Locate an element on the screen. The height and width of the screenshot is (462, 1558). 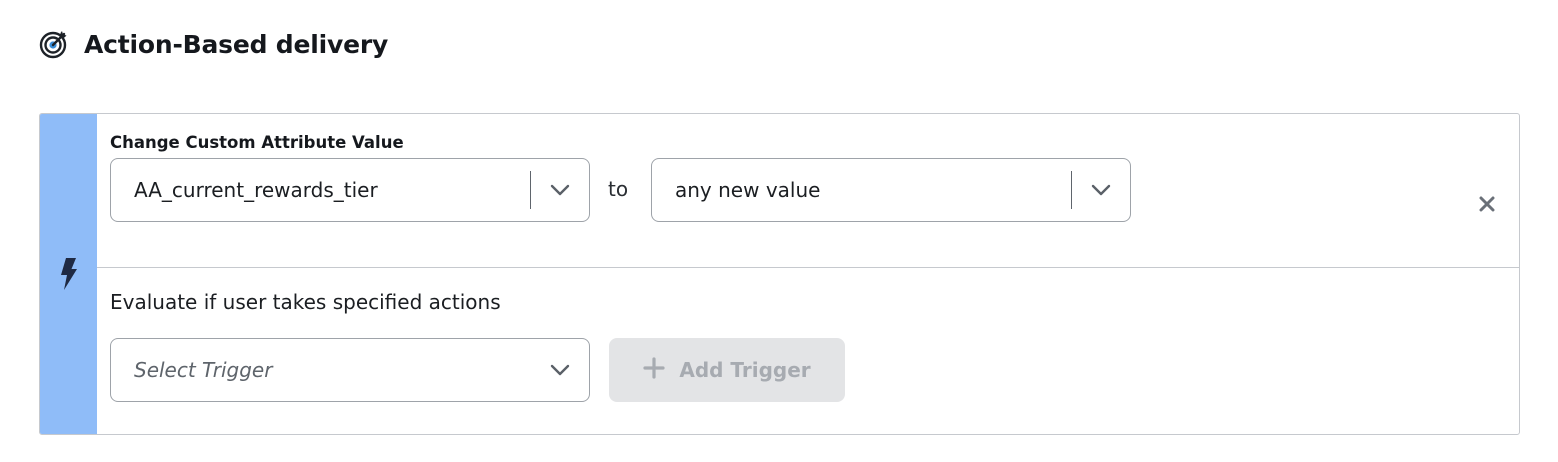
trigger-select: Select Trigger is located at coordinates (350, 370).